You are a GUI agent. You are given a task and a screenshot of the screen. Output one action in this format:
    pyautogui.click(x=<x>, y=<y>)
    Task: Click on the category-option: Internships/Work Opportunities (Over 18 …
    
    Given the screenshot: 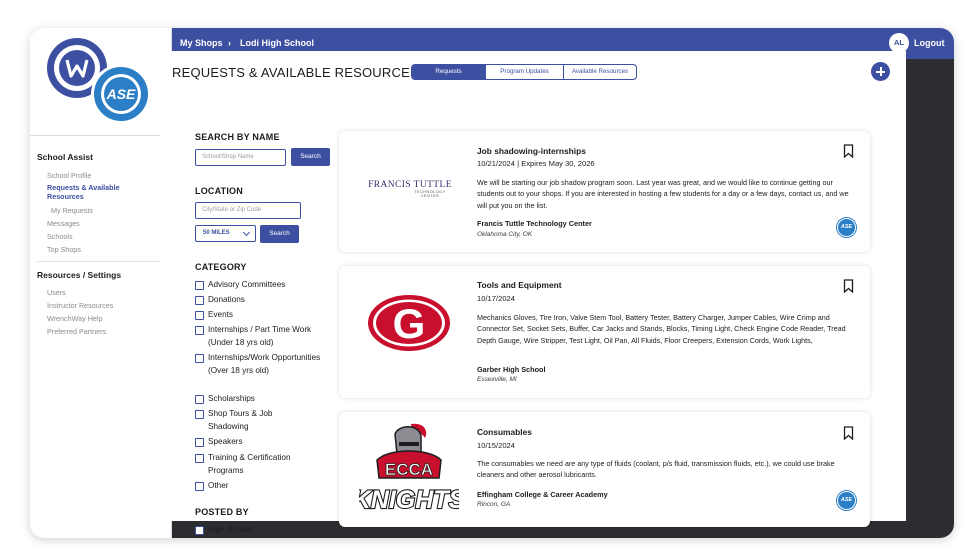 What is the action you would take?
    pyautogui.click(x=259, y=365)
    